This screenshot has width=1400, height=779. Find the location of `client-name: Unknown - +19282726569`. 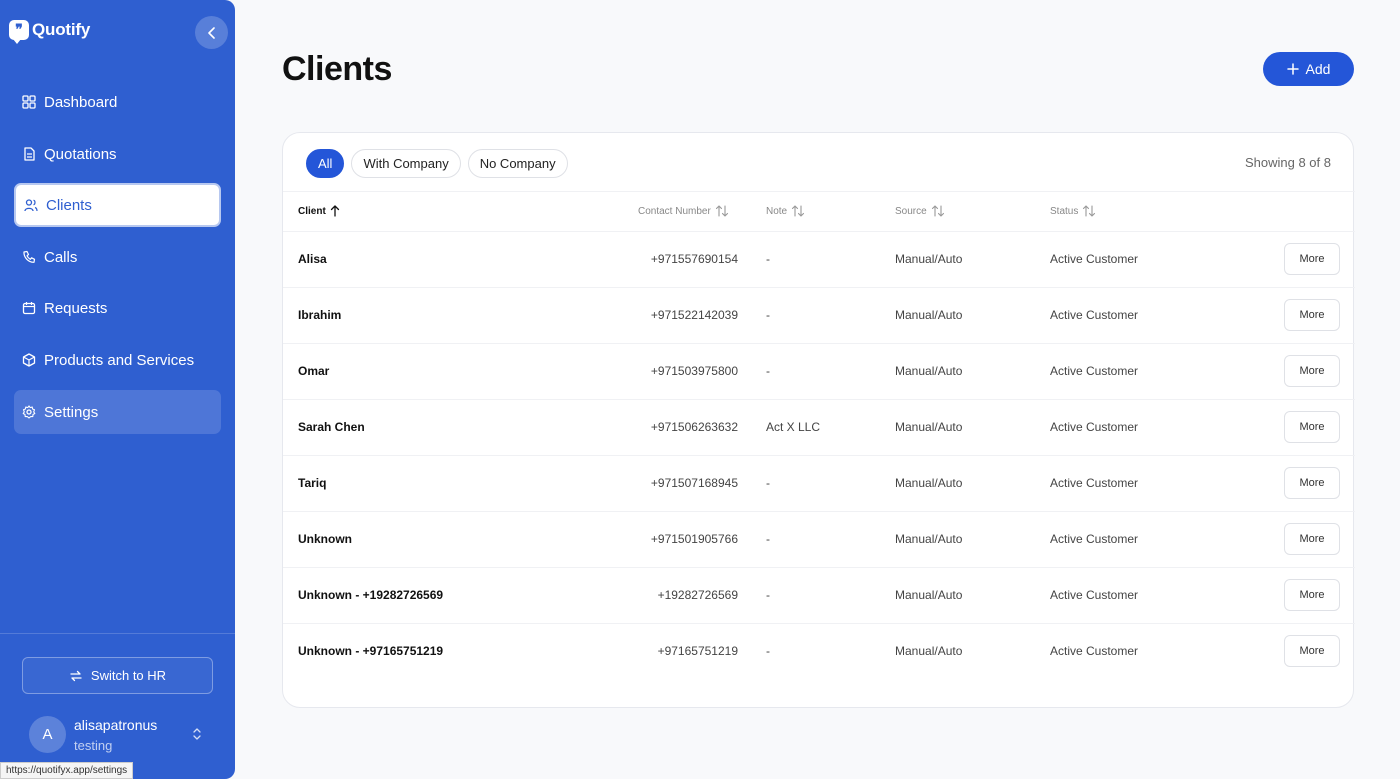

client-name: Unknown - +19282726569 is located at coordinates (371, 595).